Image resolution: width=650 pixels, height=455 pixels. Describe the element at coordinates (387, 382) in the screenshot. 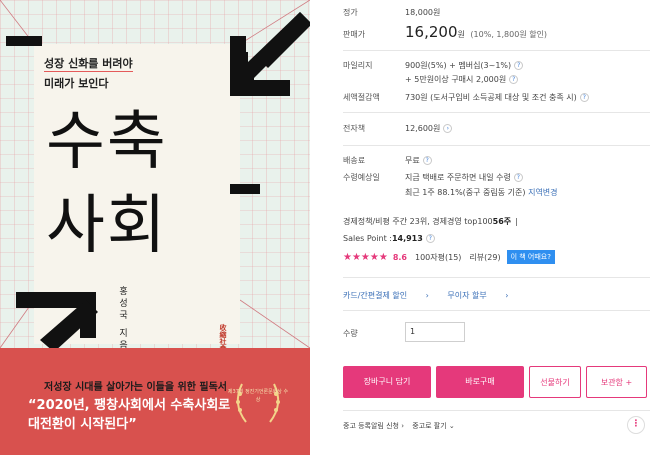

I see `add-to-cart-button: 장바구니 담기` at that location.